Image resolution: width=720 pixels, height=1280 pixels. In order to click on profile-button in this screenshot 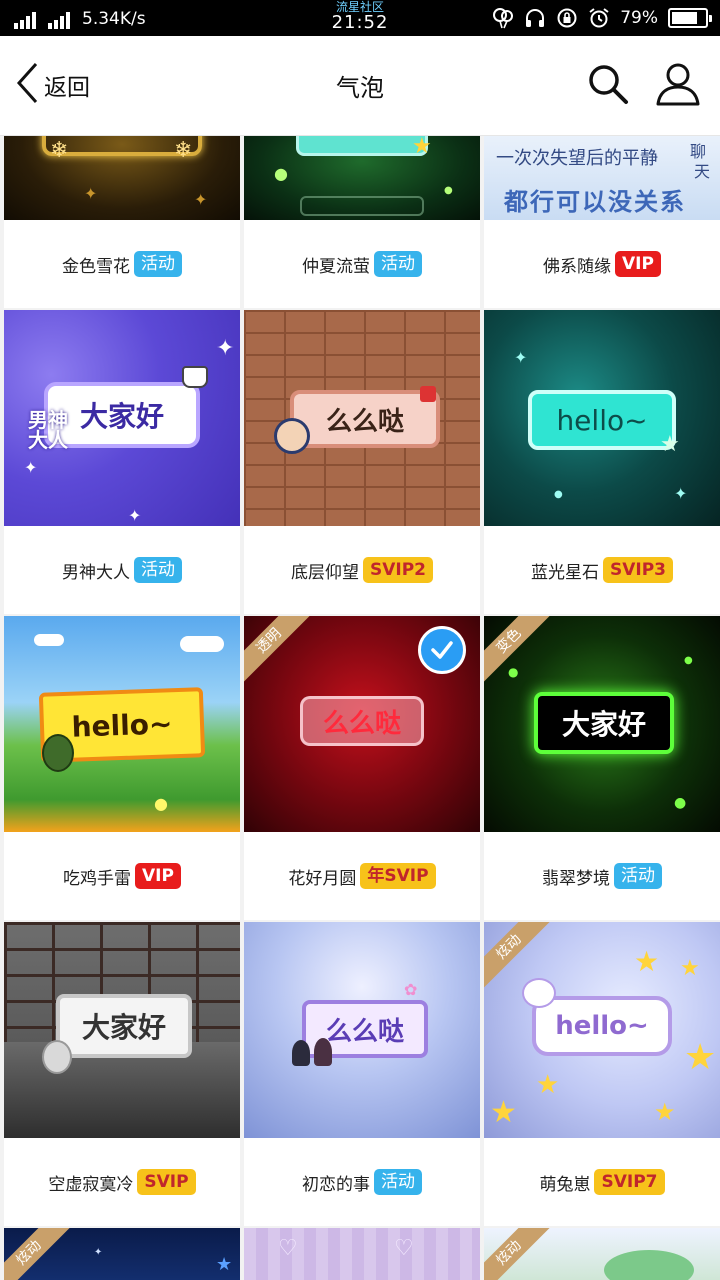, I will do `click(678, 86)`.